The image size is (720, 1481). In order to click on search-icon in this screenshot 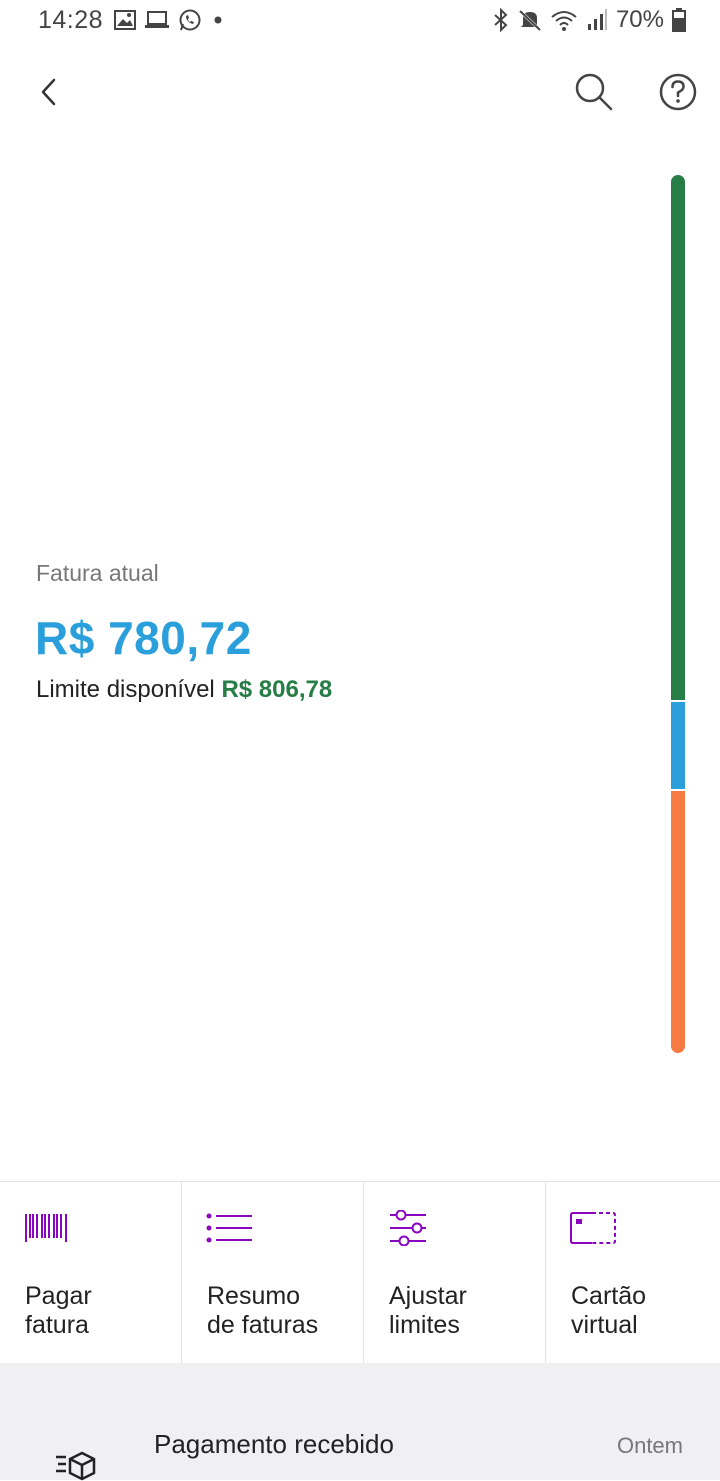, I will do `click(594, 92)`.